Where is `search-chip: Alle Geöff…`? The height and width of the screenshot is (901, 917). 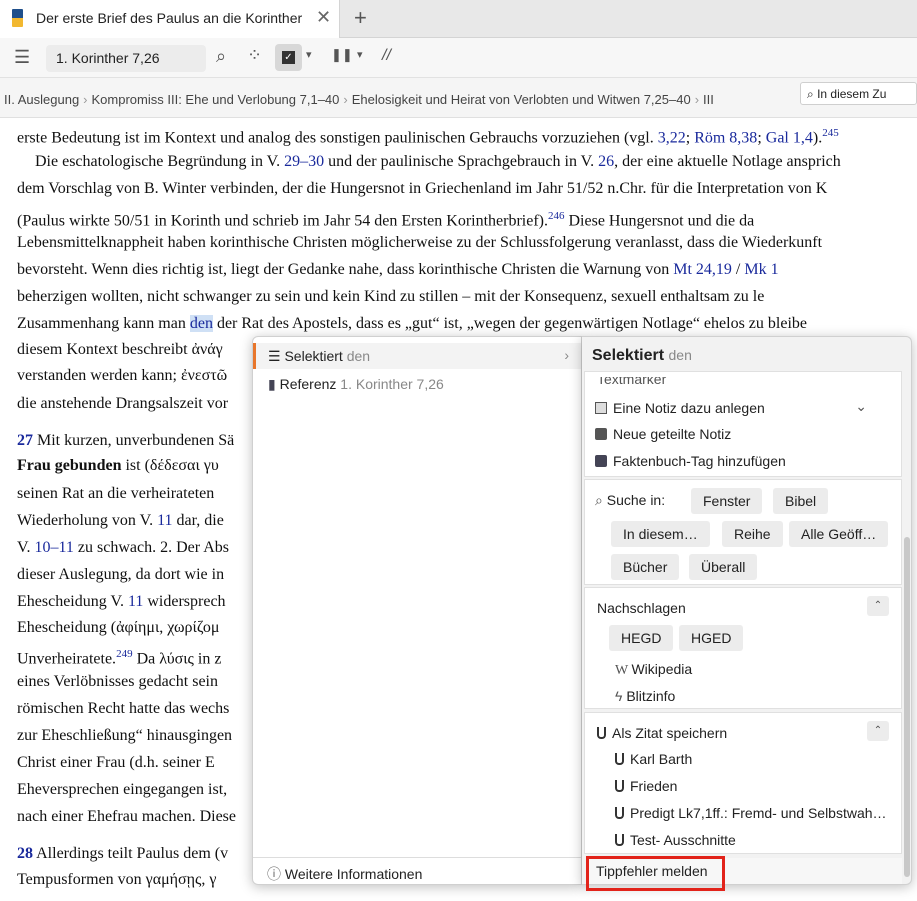 search-chip: Alle Geöff… is located at coordinates (839, 534).